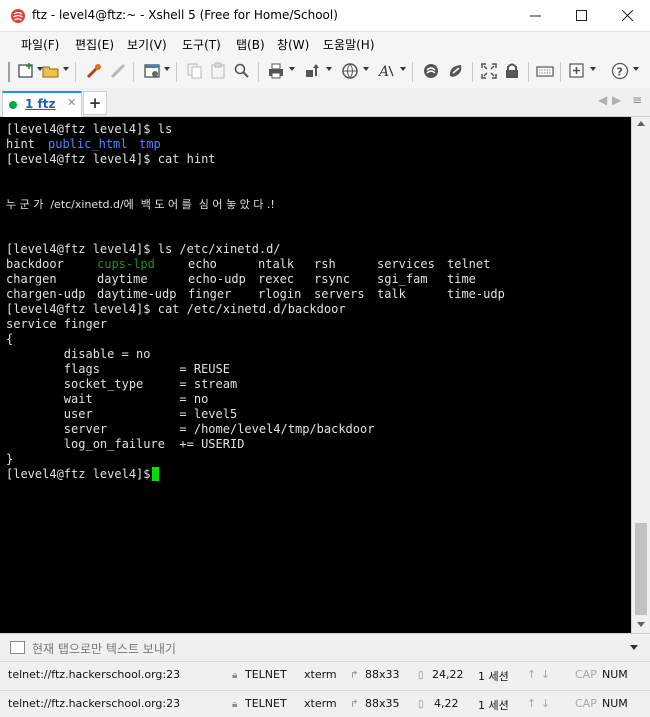 The height and width of the screenshot is (717, 650). What do you see at coordinates (26, 71) in the screenshot?
I see `new-session-icon` at bounding box center [26, 71].